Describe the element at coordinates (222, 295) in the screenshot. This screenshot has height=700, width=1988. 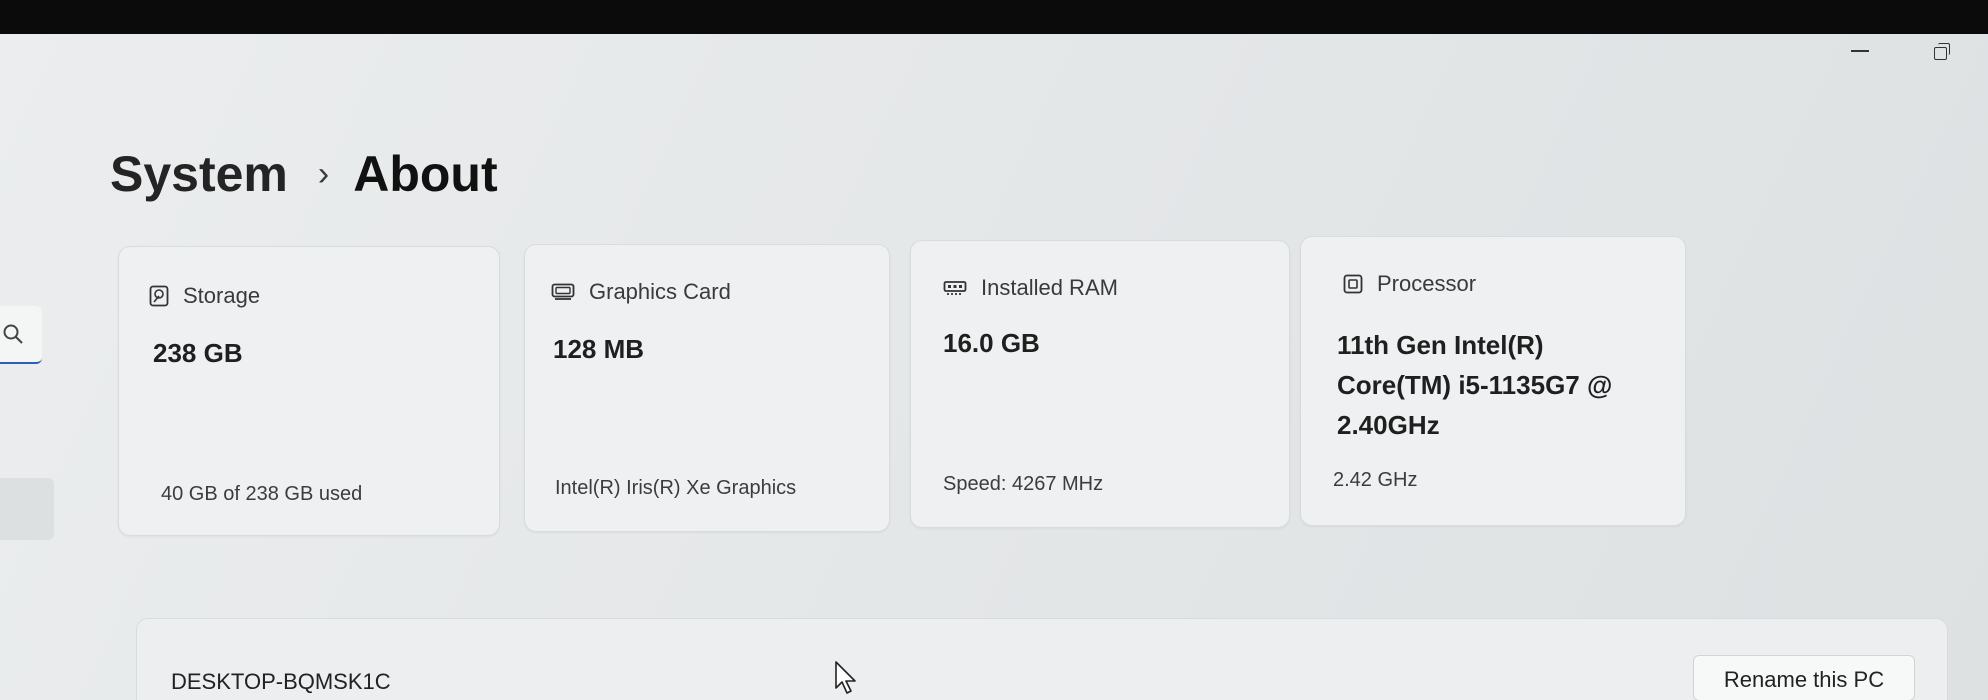
I see `storage-label: Storage` at that location.